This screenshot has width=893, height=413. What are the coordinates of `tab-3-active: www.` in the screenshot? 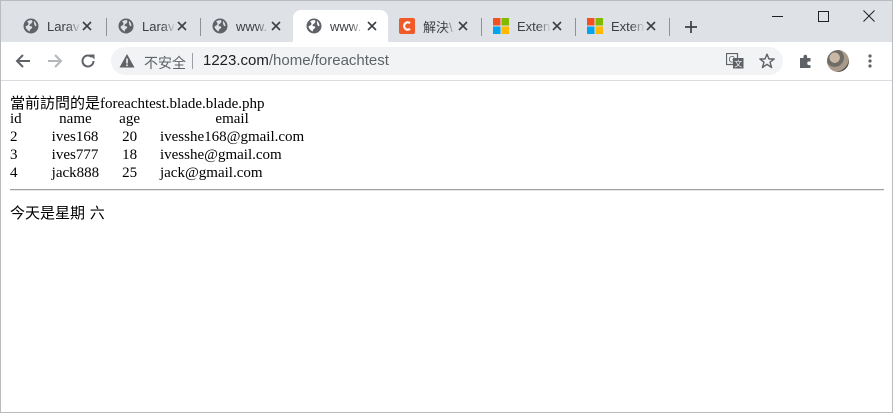 It's located at (340, 26).